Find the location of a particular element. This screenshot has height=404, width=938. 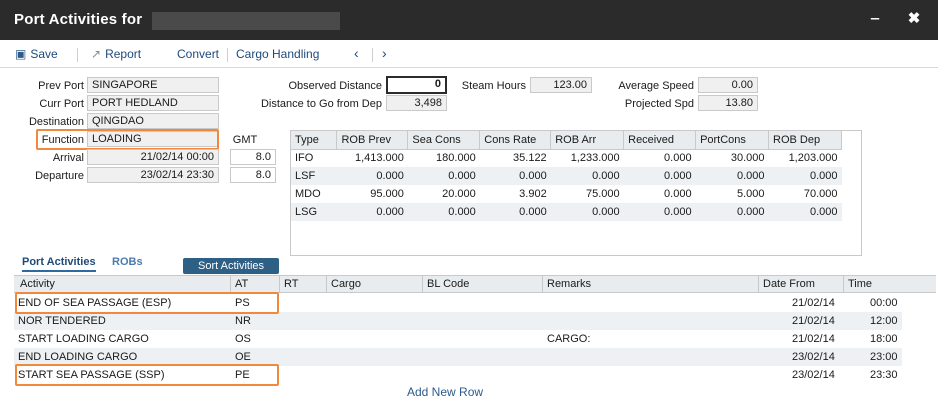

fuel-col-rob-arr: ROB Arr is located at coordinates (587, 140).